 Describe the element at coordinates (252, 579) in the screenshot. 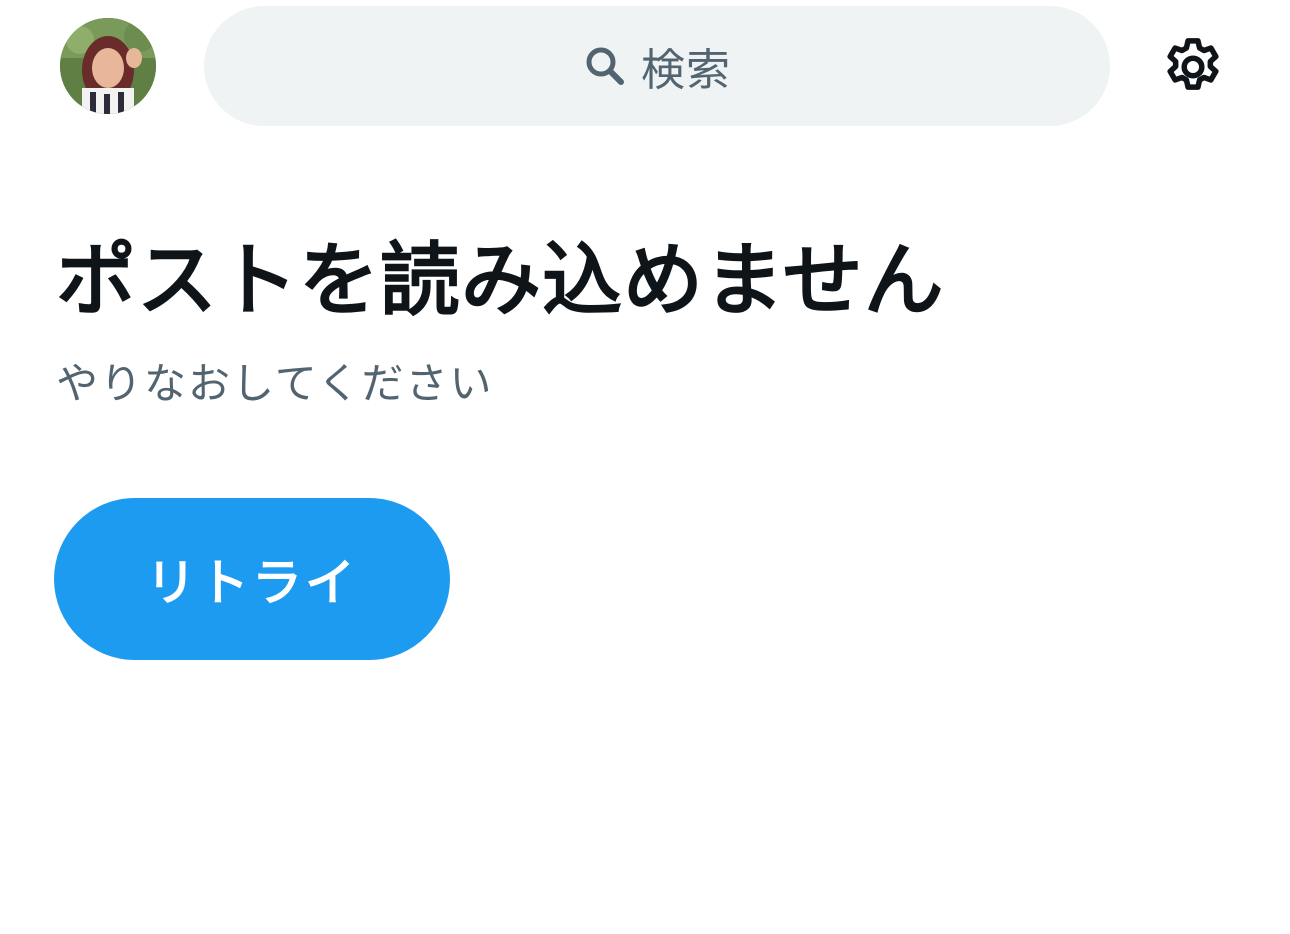

I see `retry-button: リトライ` at that location.